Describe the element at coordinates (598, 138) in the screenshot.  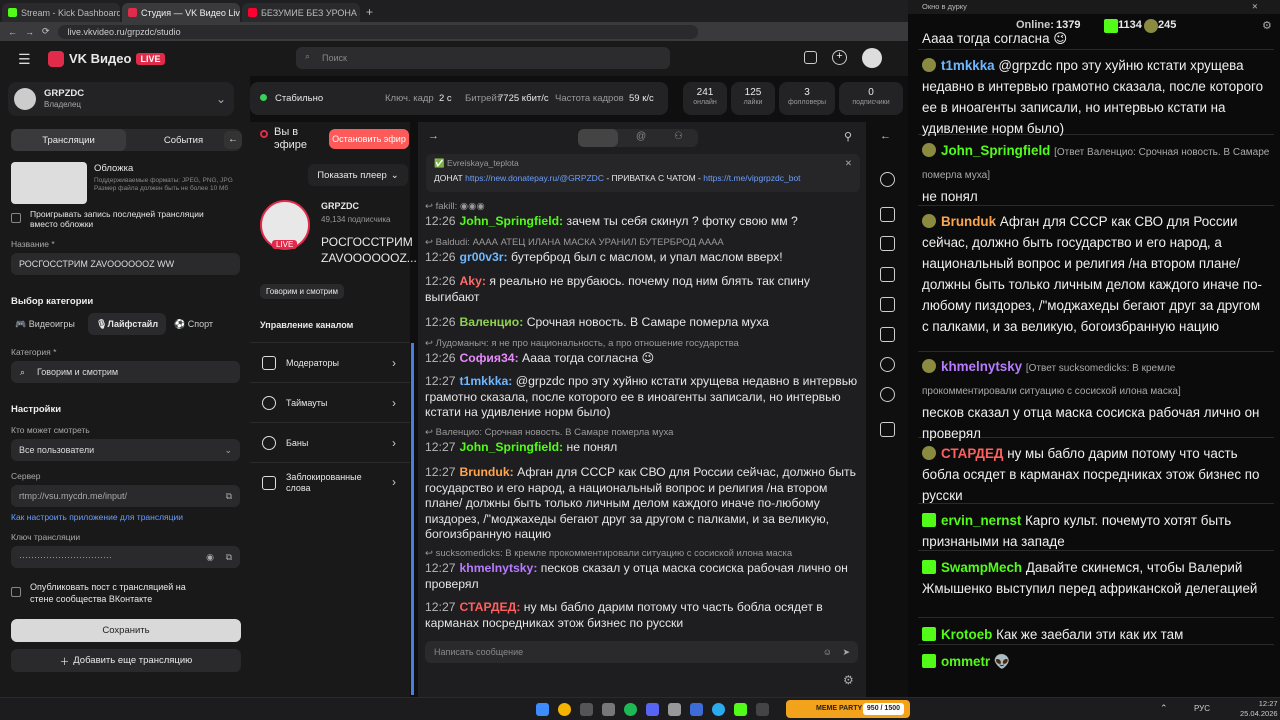
I see `chat-icon` at that location.